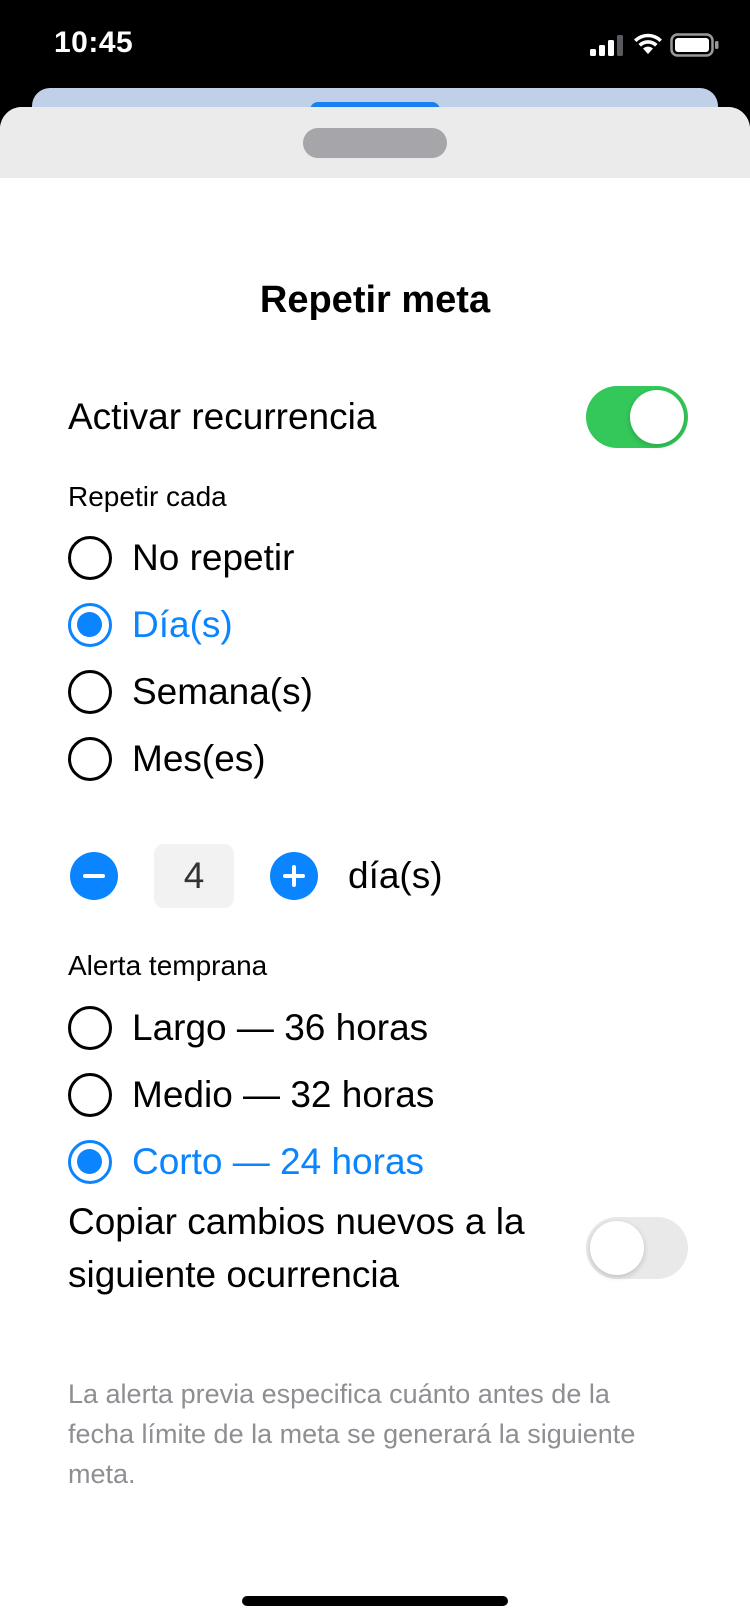  Describe the element at coordinates (168, 965) in the screenshot. I see `early-alert-section-label: Alerta temprana` at that location.